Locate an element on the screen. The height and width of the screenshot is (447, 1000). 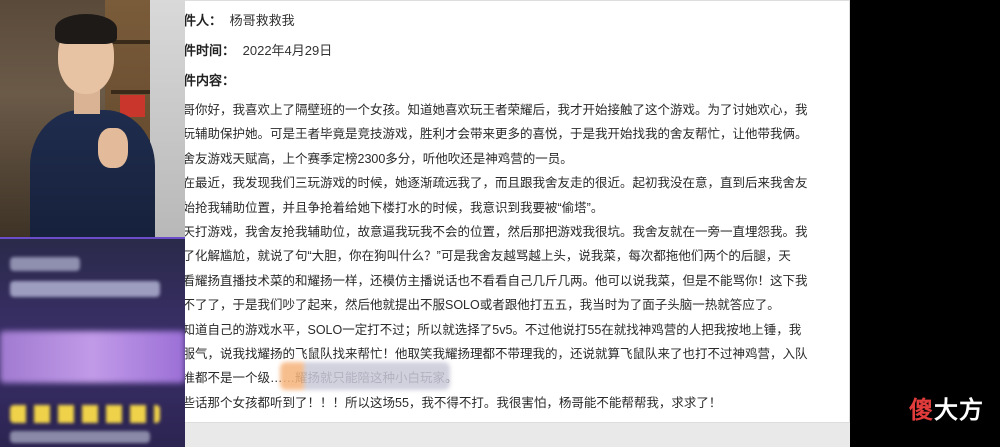
time-row: 发件时间： 2022年4月29日 is located at coordinates (500, 51).